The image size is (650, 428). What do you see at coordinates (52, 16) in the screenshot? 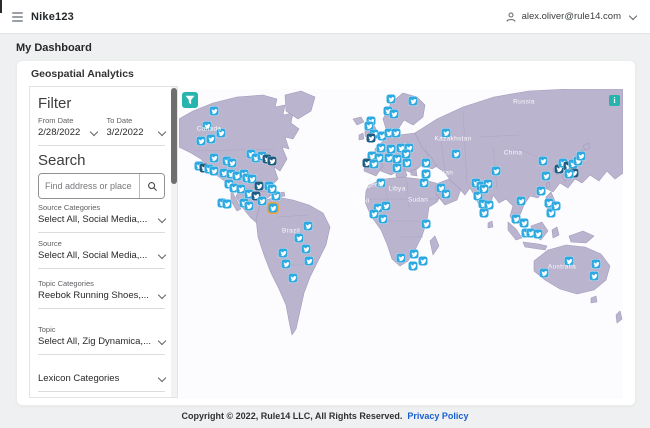
I see `brand-title: Nike123` at bounding box center [52, 16].